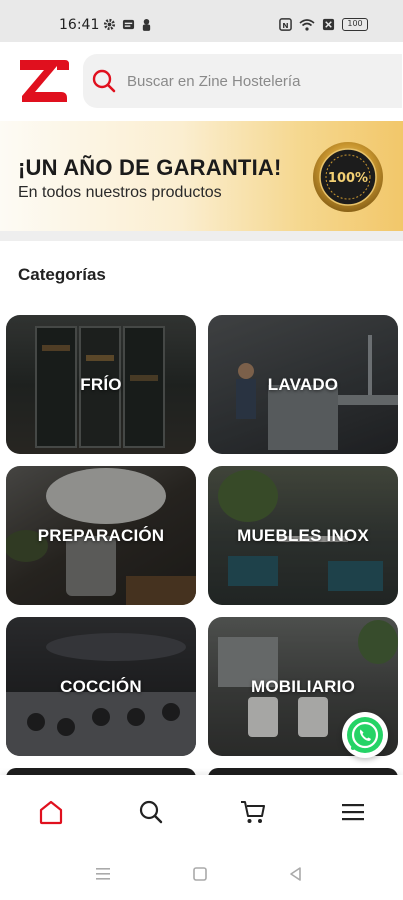 Image resolution: width=403 pixels, height=900 pixels. I want to click on nav-search, so click(151, 812).